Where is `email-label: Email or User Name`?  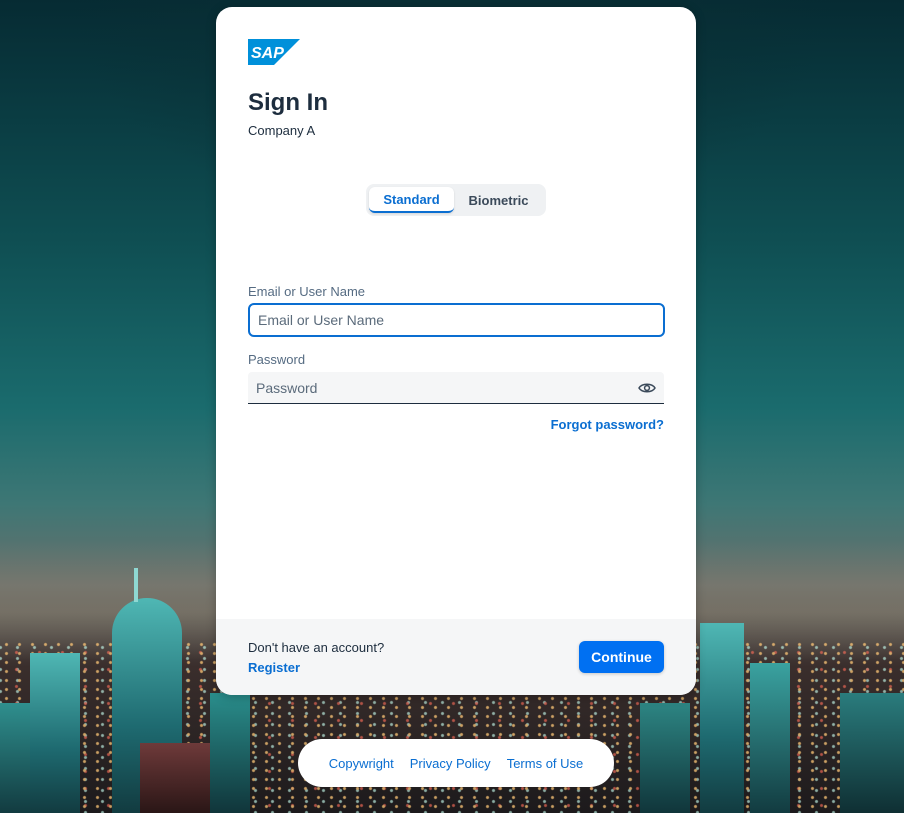 email-label: Email or User Name is located at coordinates (307, 291).